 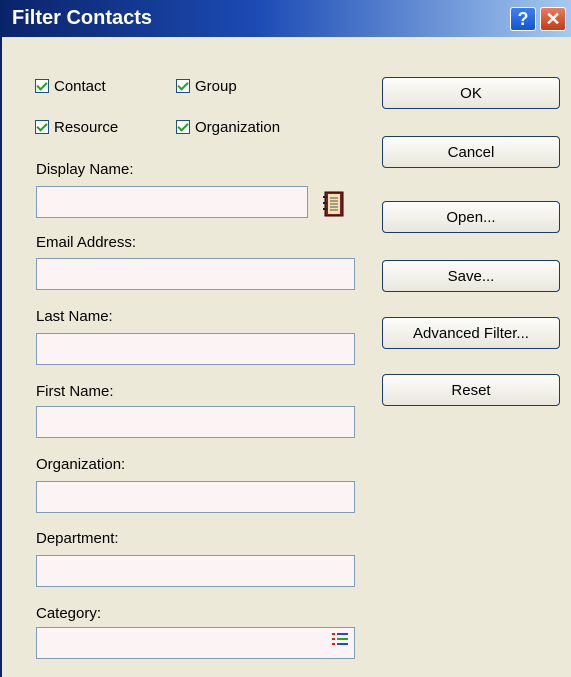 I want to click on help-button: ?, so click(x=523, y=19).